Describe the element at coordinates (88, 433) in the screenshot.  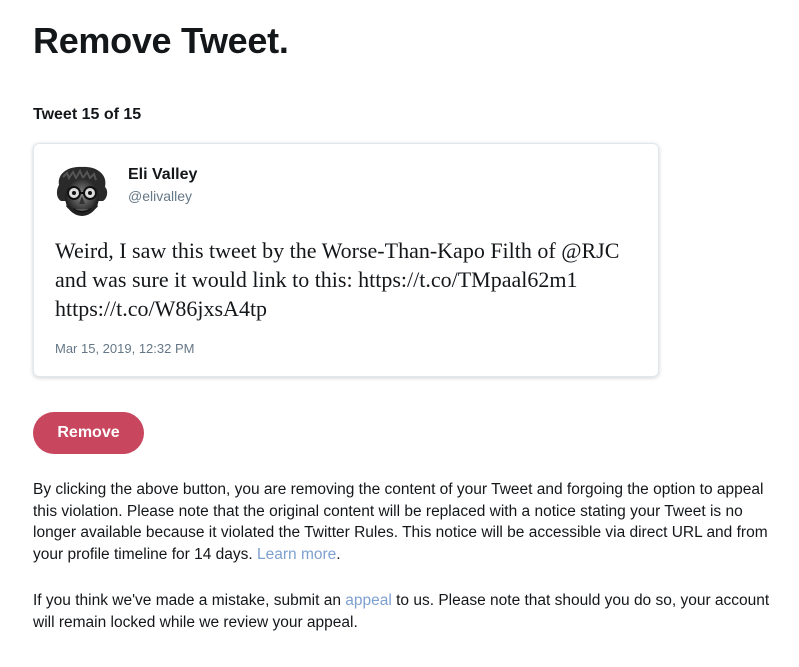
I see `remove-button: Remove` at that location.